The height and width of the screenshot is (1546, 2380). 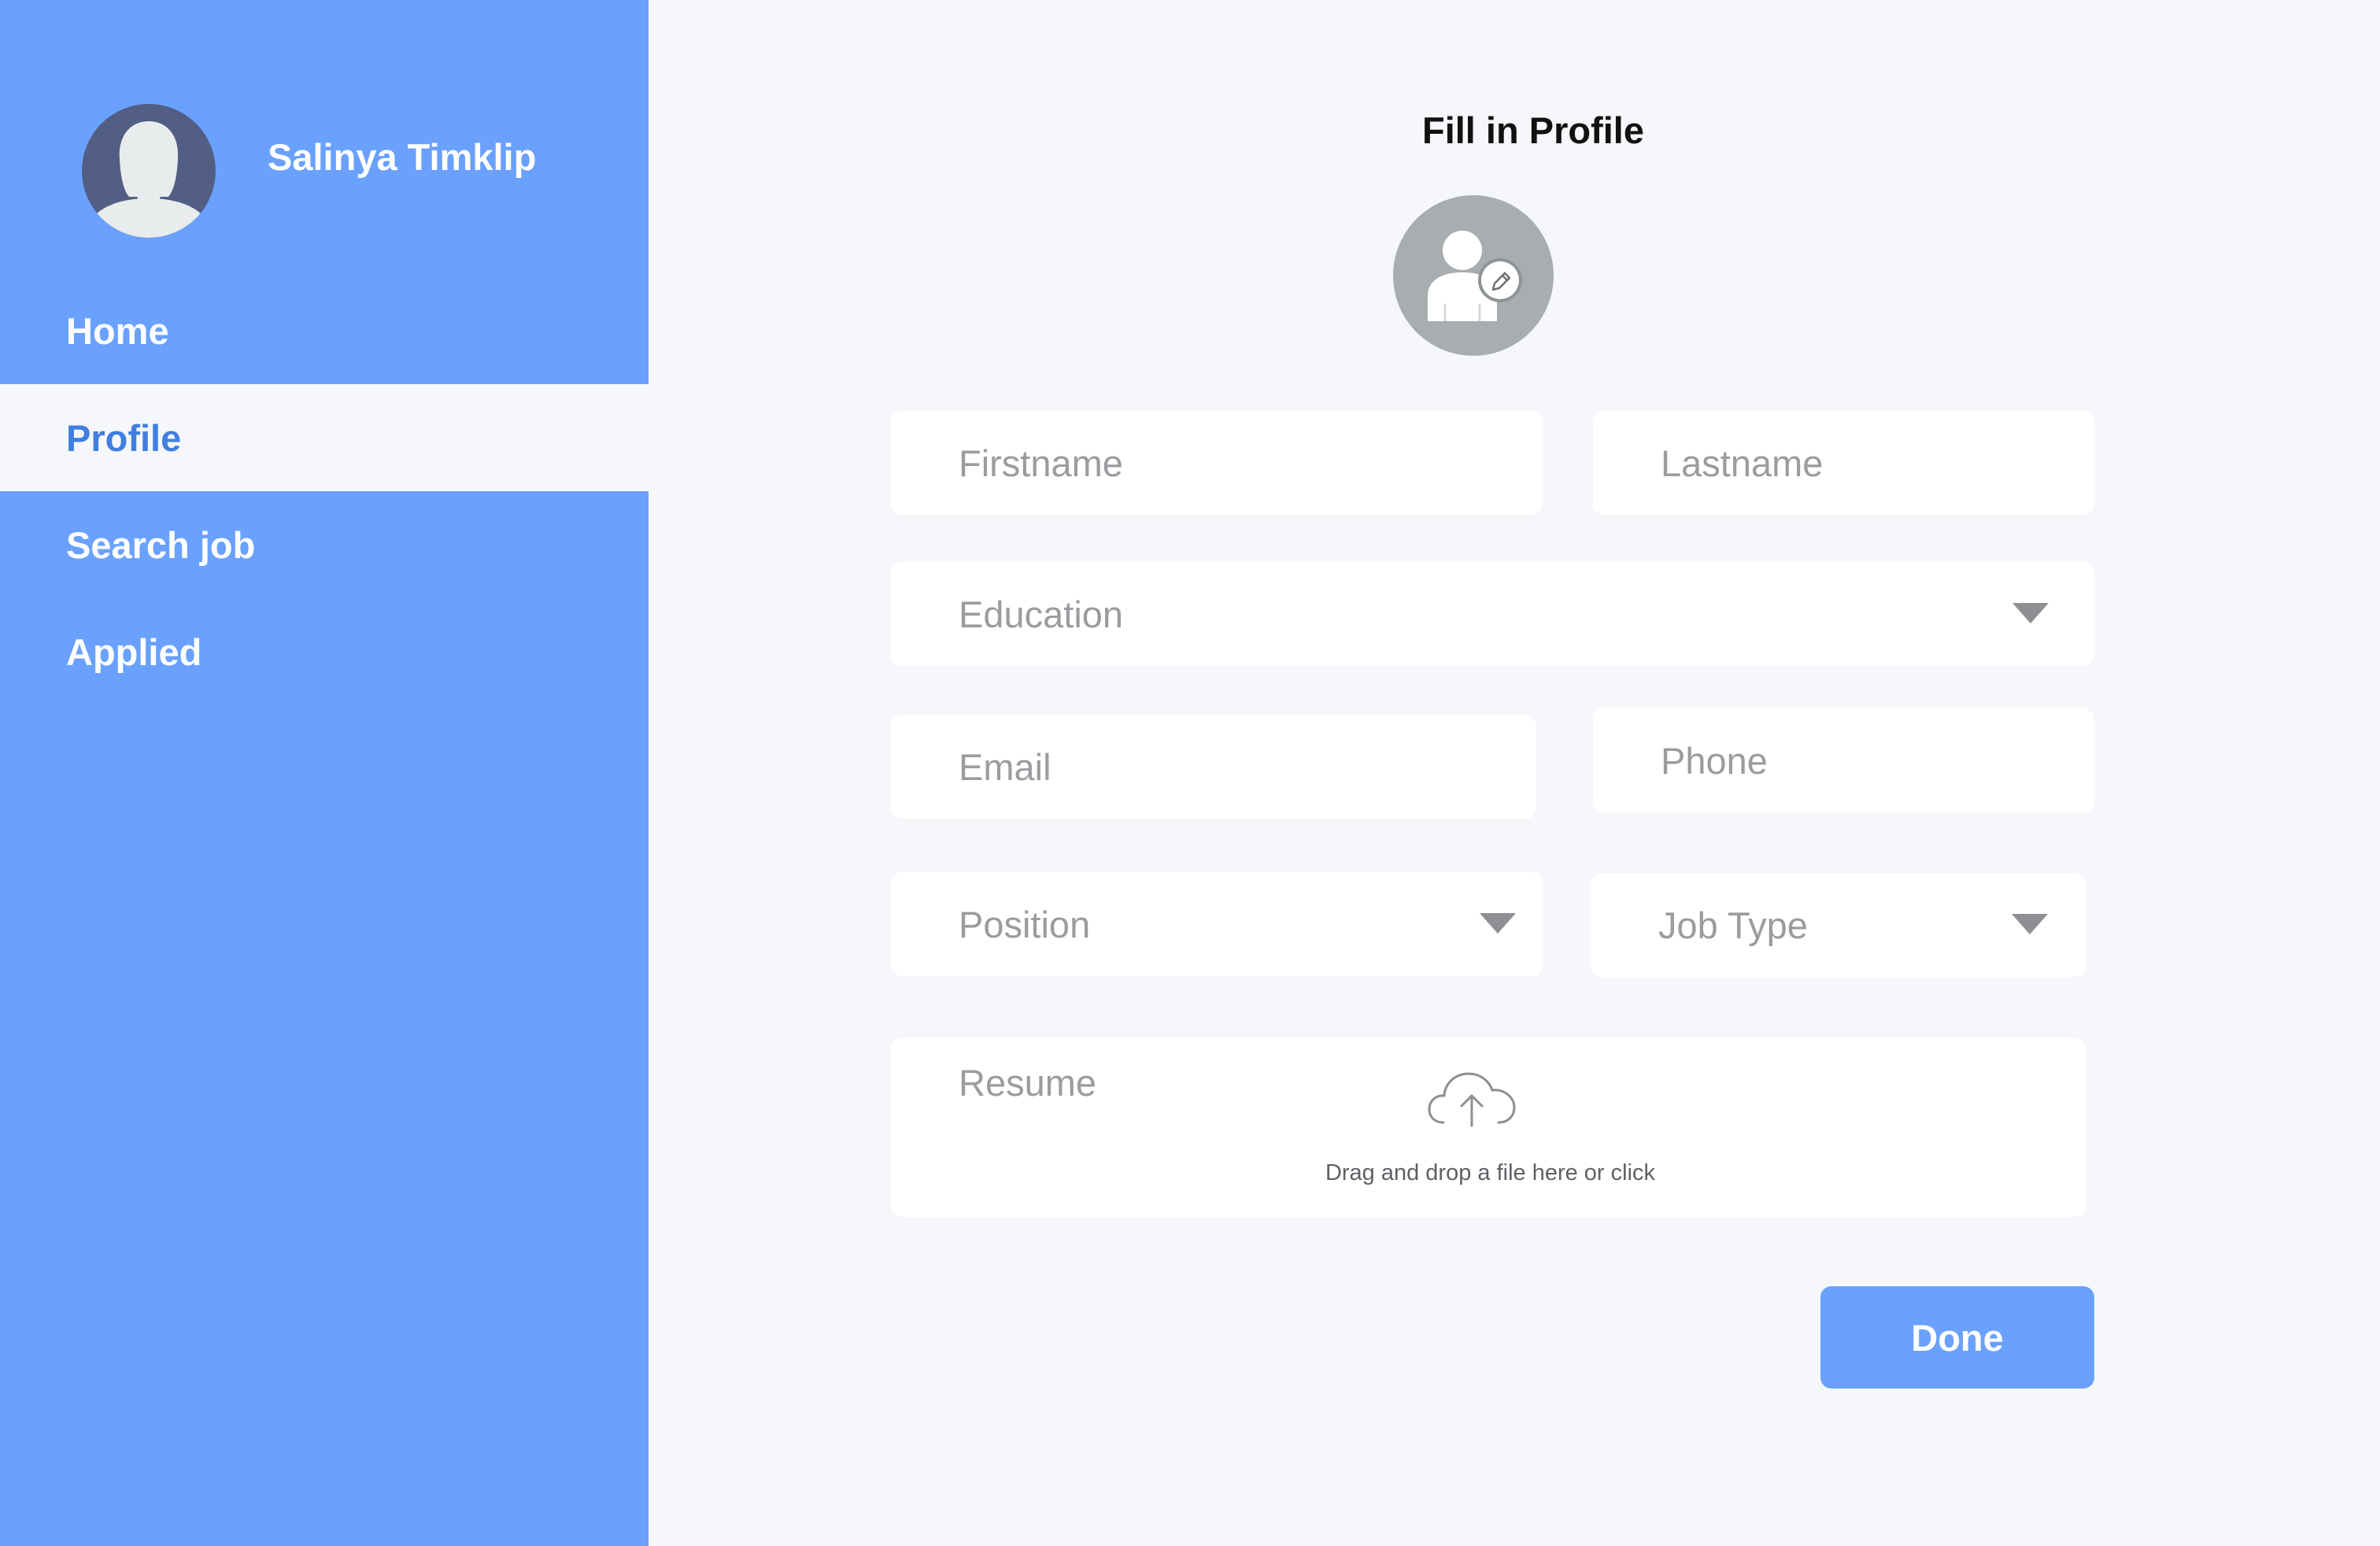 I want to click on sidebar-item-label: Profile, so click(x=124, y=437).